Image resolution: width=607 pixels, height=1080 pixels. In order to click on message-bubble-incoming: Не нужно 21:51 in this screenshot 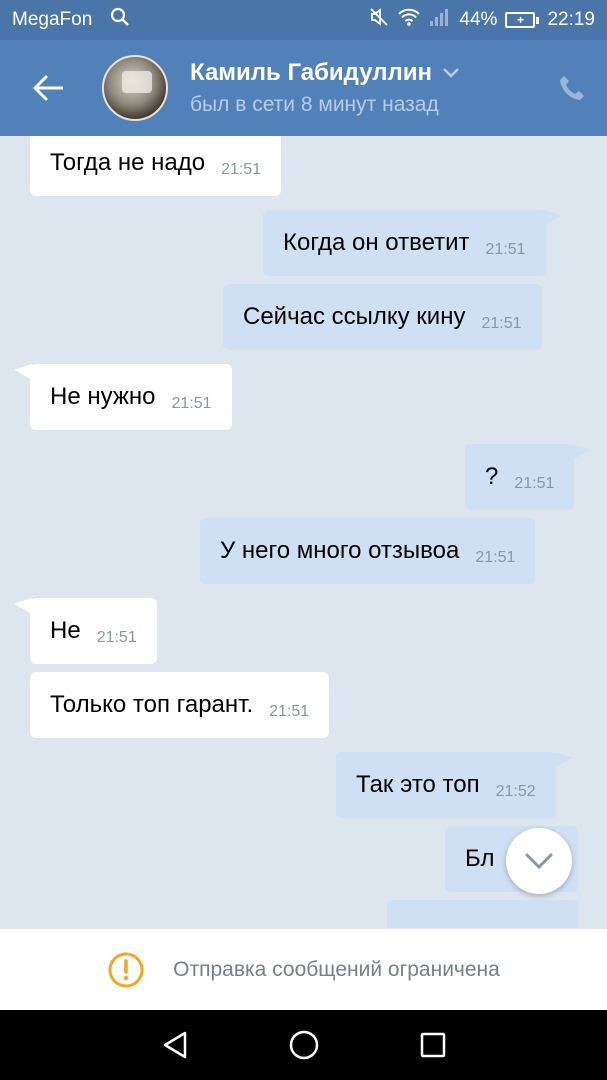, I will do `click(131, 397)`.